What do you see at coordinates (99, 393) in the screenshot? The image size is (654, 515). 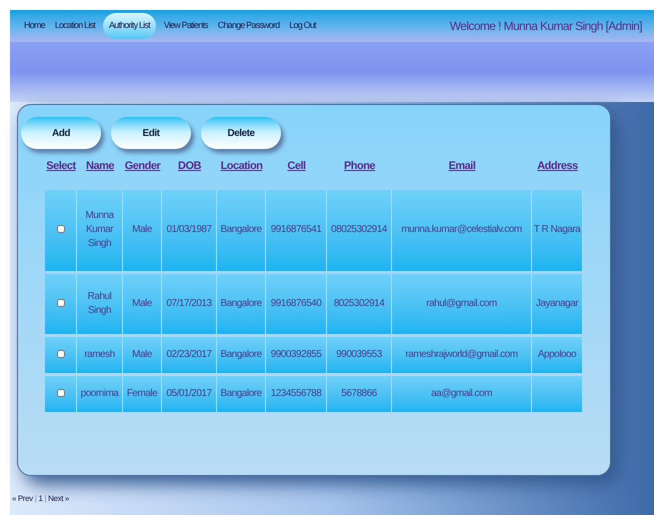 I see `table-cell: poornima` at bounding box center [99, 393].